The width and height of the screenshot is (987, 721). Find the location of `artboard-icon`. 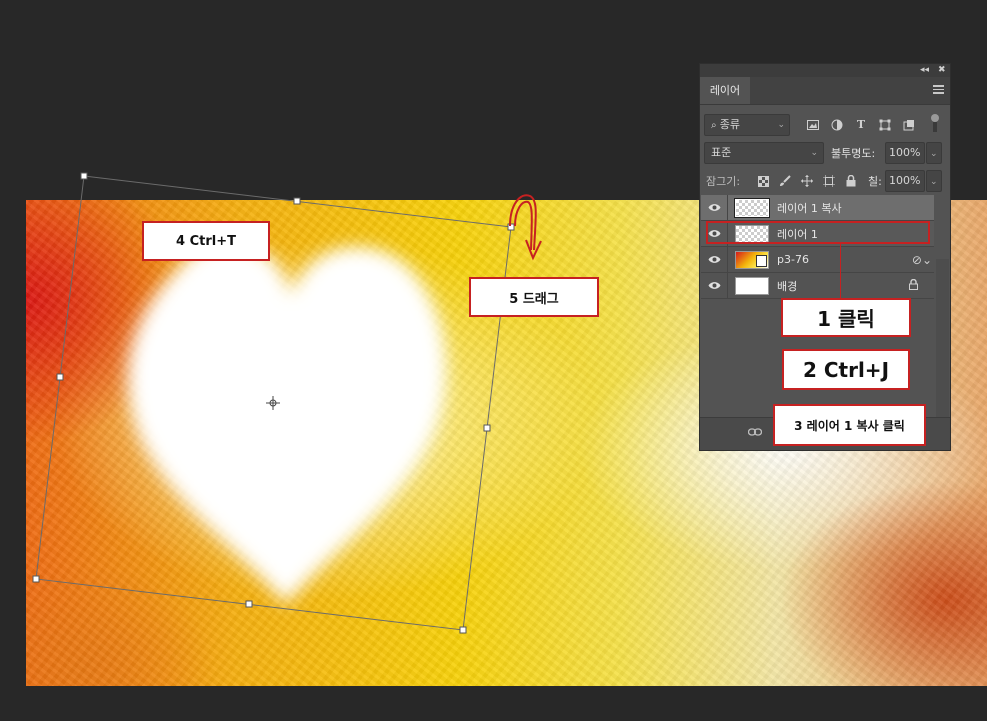

artboard-icon is located at coordinates (829, 181).